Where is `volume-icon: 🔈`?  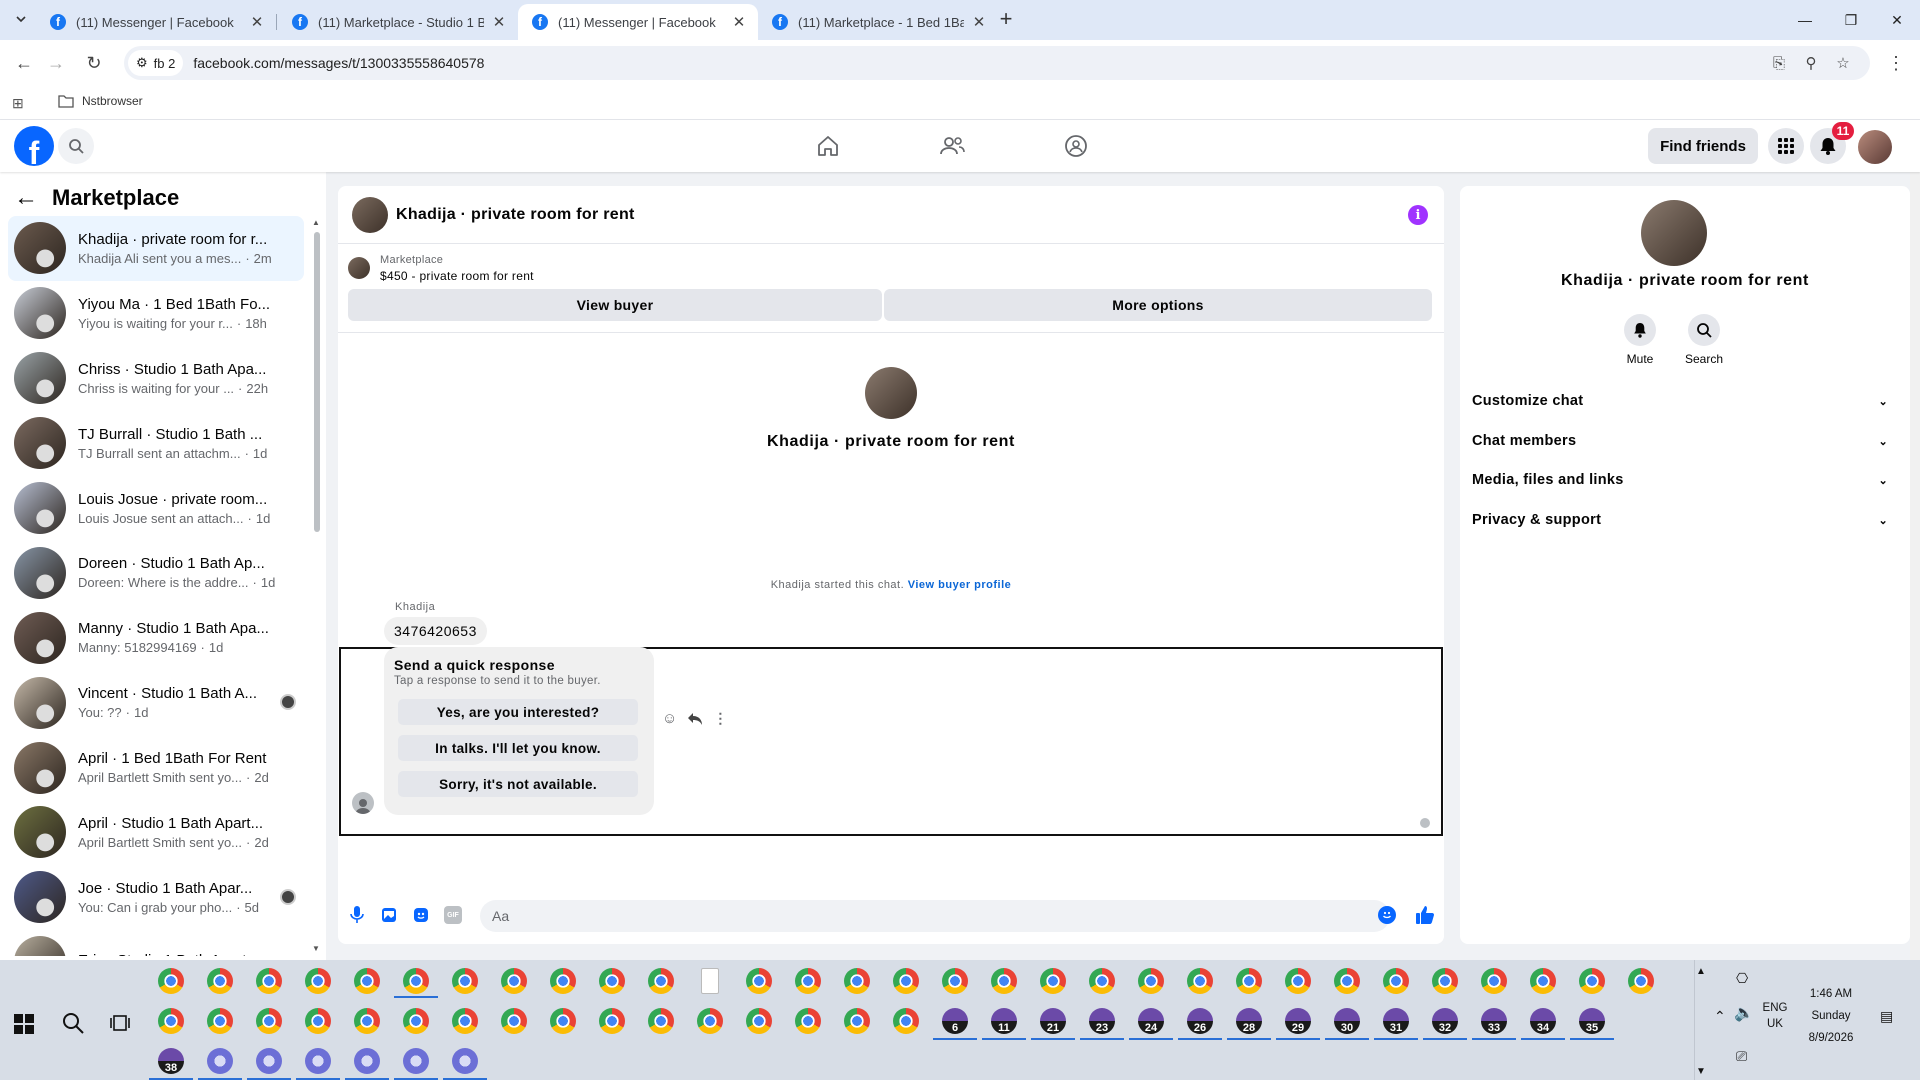
volume-icon: 🔈 is located at coordinates (1744, 1014).